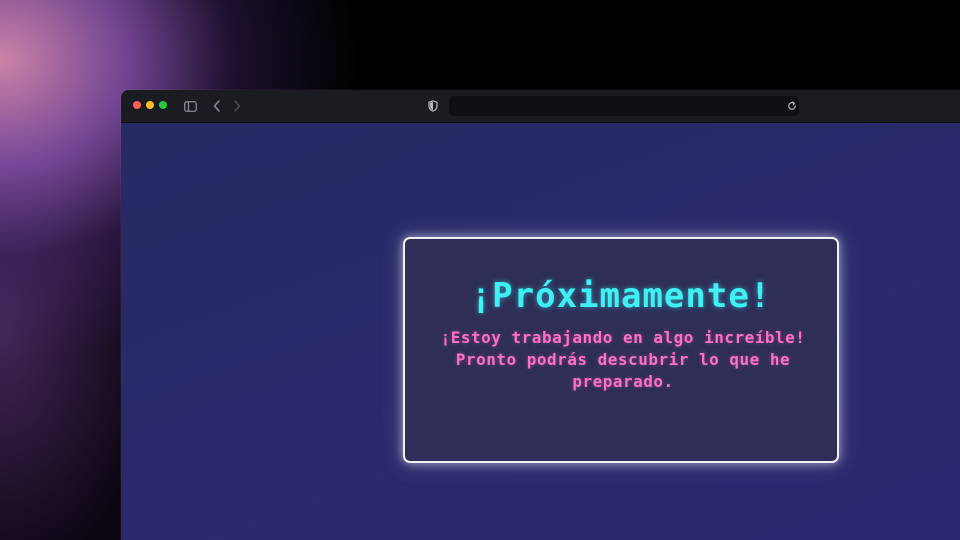  What do you see at coordinates (137, 105) in the screenshot?
I see `close-window-button` at bounding box center [137, 105].